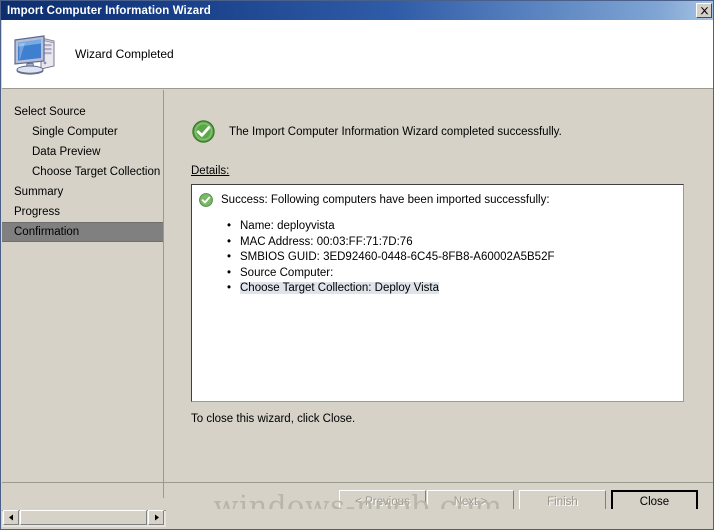  Describe the element at coordinates (82, 172) in the screenshot. I see `sidebar-item-choose-target-collection: Choose Target Collection` at that location.